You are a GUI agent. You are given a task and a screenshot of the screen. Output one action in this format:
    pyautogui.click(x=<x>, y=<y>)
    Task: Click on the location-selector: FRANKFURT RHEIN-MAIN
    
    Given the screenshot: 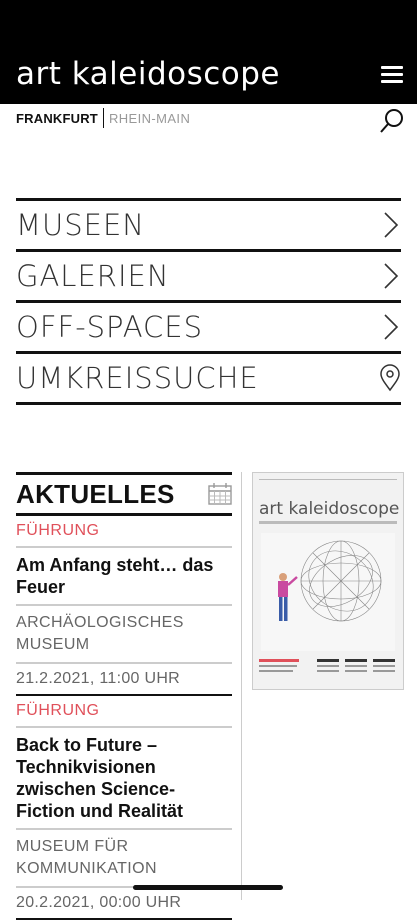 What is the action you would take?
    pyautogui.click(x=103, y=118)
    